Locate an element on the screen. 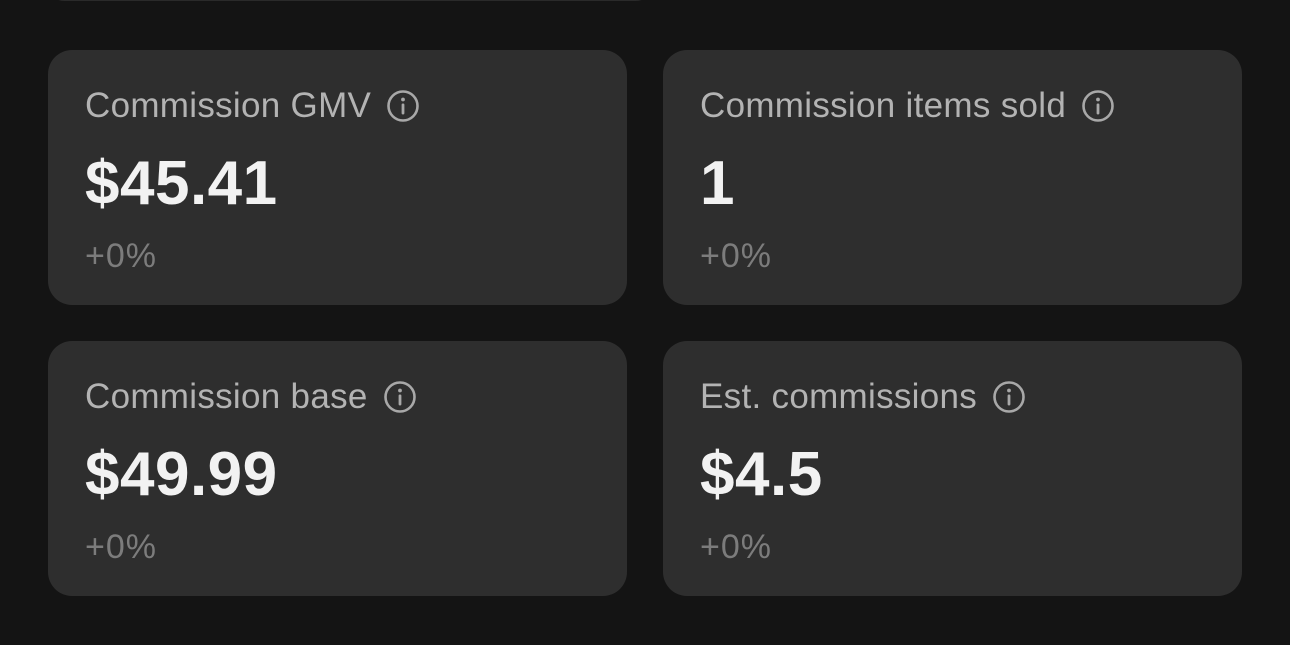  metric-header: Commission items sold is located at coordinates (953, 106).